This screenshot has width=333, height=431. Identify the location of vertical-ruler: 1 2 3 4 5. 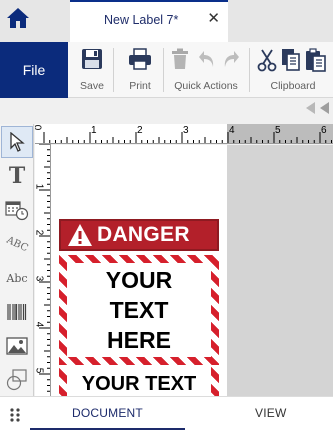
(43, 270).